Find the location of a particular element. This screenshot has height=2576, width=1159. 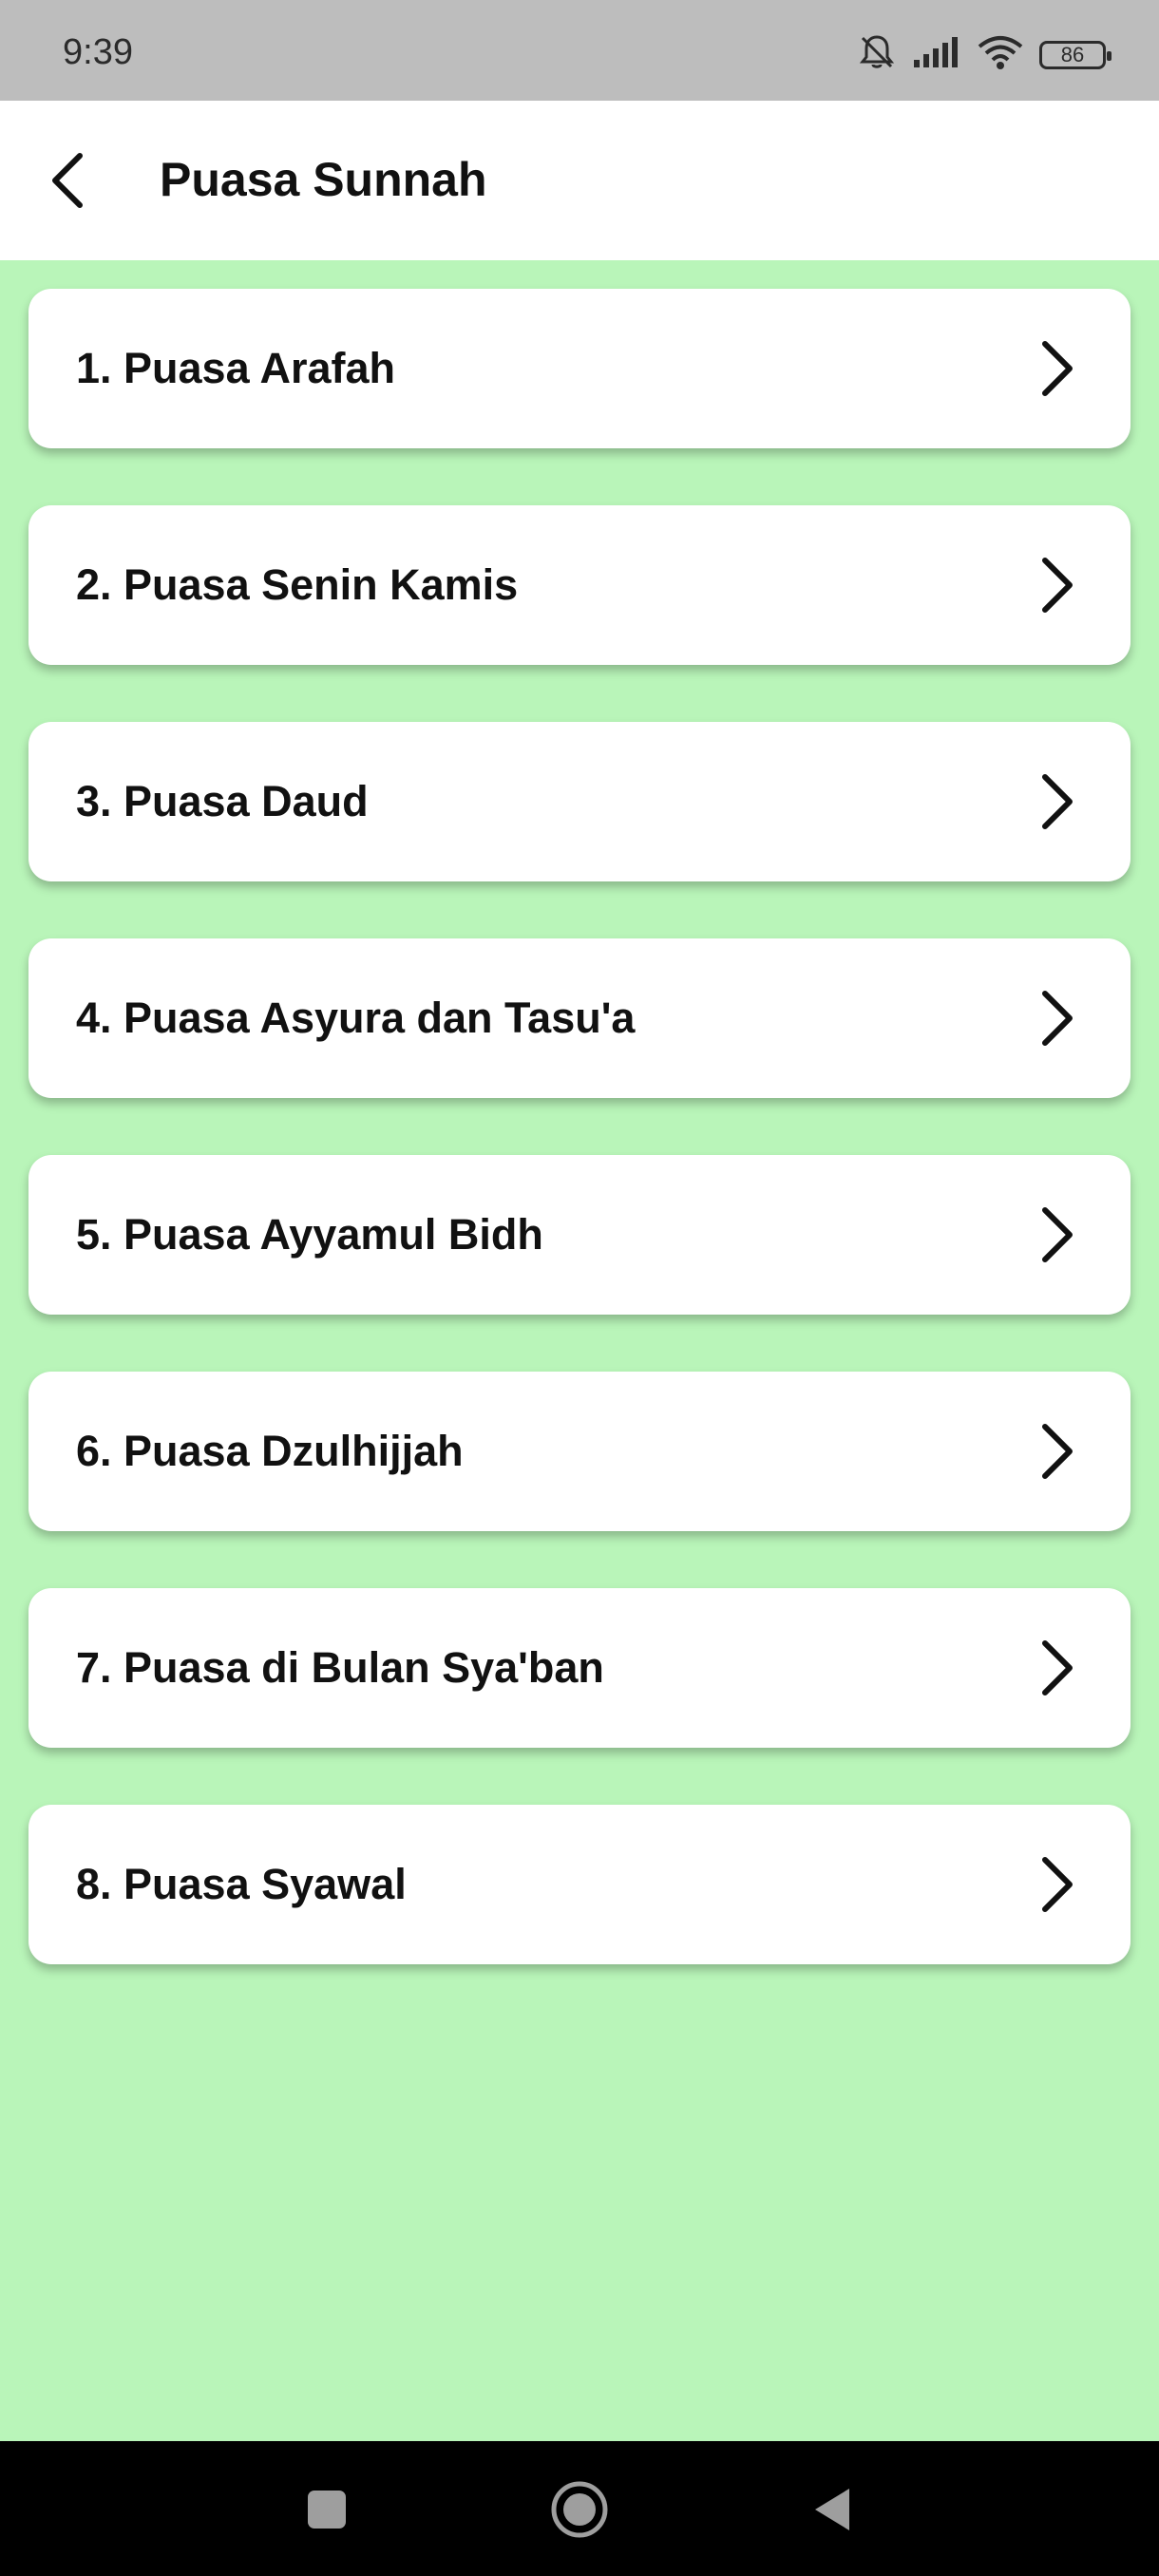

list-item-label: 3. Puasa Daud is located at coordinates (222, 801).